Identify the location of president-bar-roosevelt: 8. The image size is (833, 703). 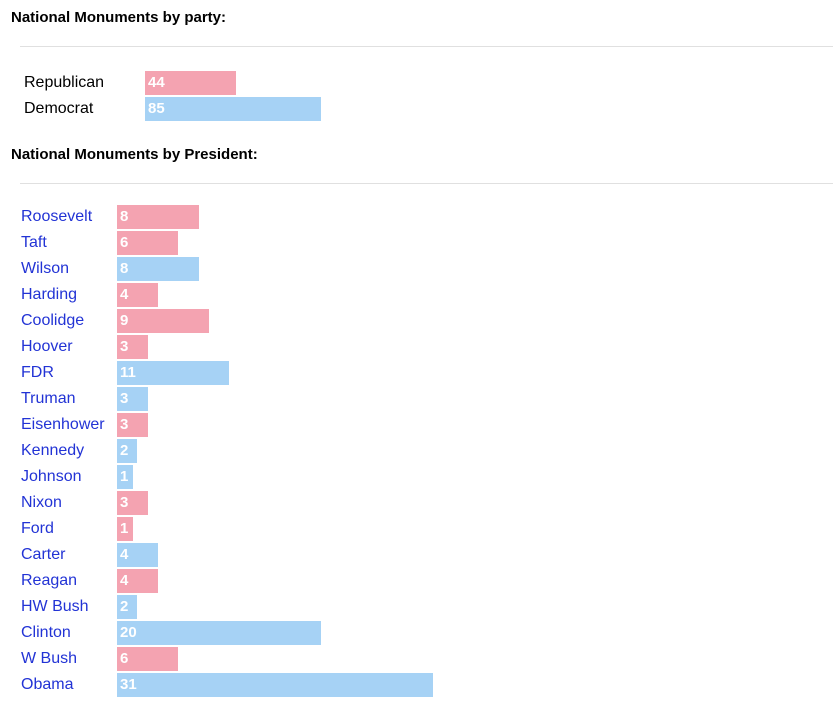
(158, 217).